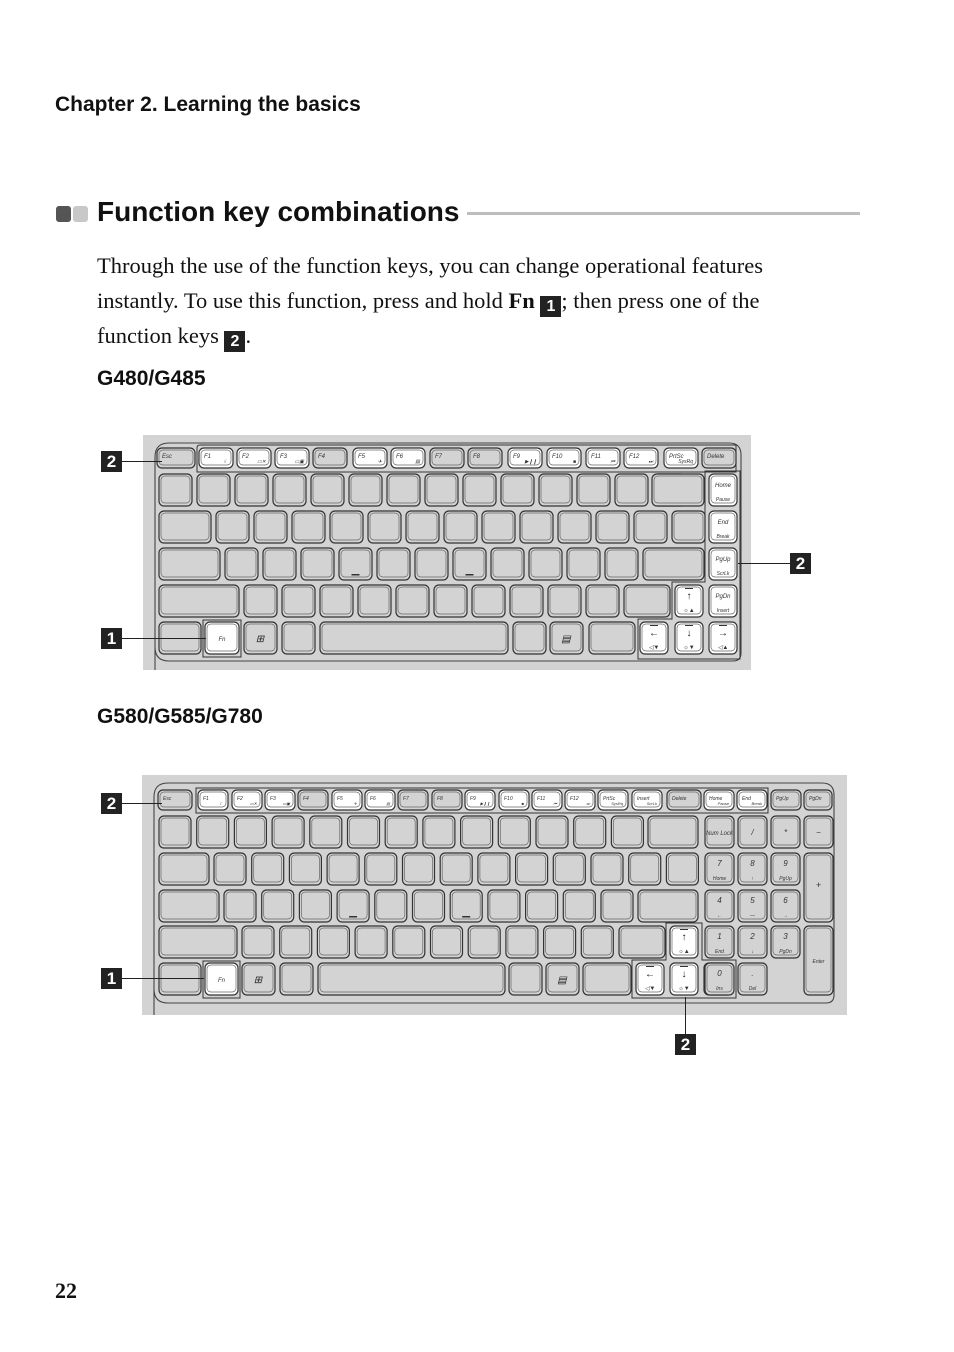  What do you see at coordinates (673, 832) in the screenshot?
I see `backspace-key` at bounding box center [673, 832].